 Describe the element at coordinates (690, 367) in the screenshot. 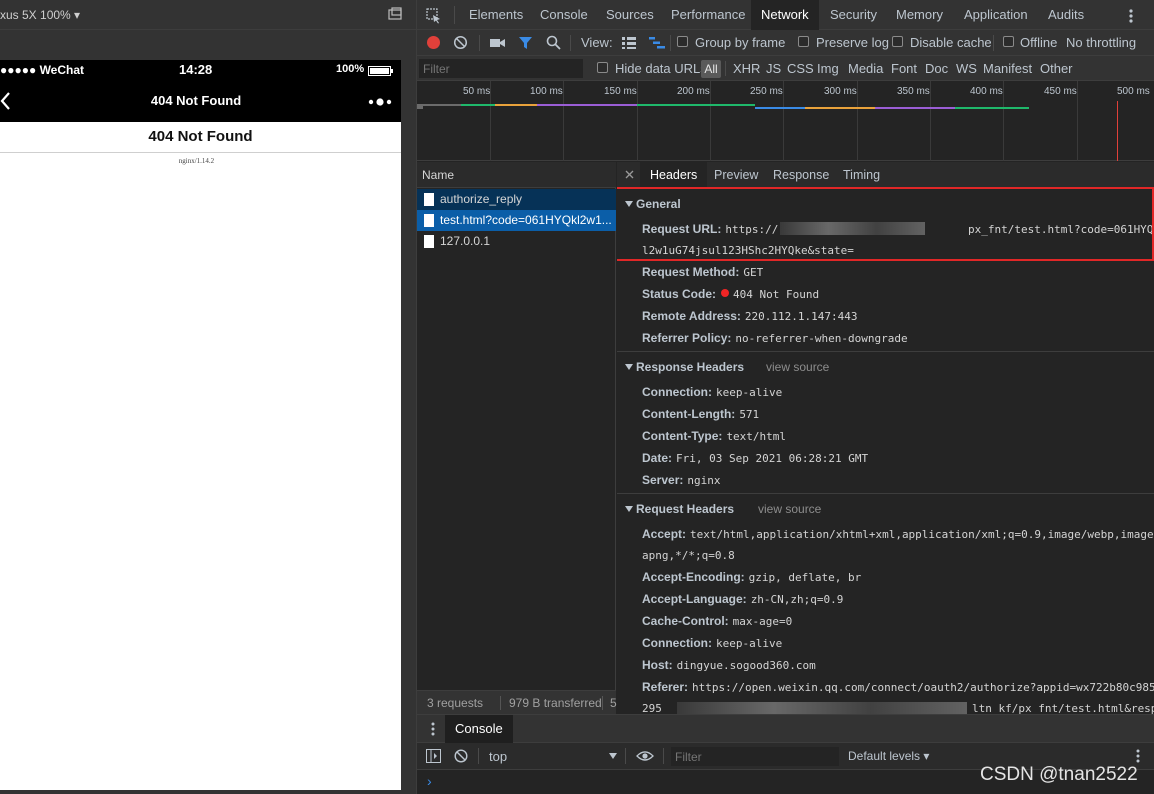

I see `response-headers-title: Response Headers` at that location.